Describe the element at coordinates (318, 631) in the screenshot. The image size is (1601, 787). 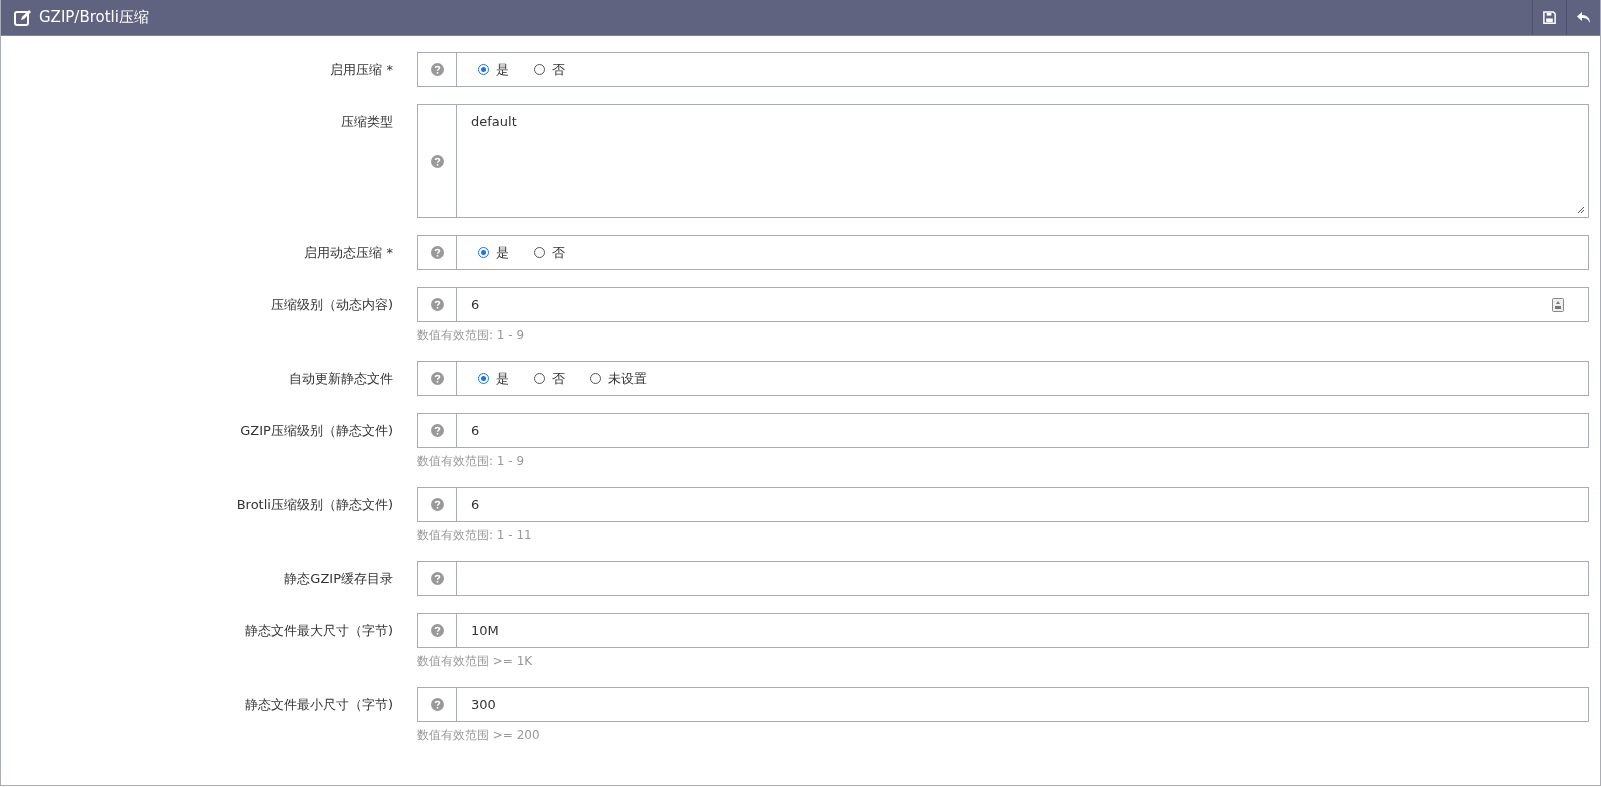
I see `field-label: 静态文件最大尺寸（字节)` at that location.